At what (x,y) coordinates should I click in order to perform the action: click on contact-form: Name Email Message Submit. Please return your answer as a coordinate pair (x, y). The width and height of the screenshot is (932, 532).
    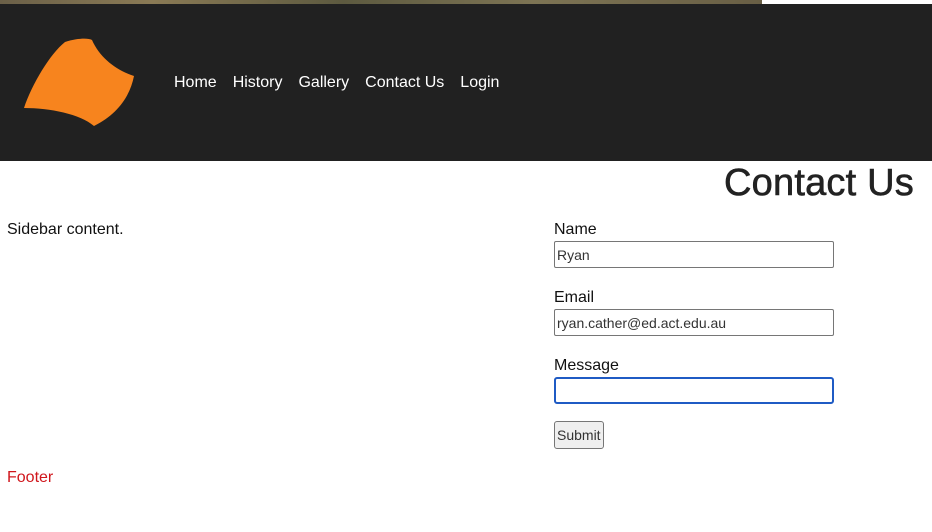
    Looking at the image, I should click on (699, 335).